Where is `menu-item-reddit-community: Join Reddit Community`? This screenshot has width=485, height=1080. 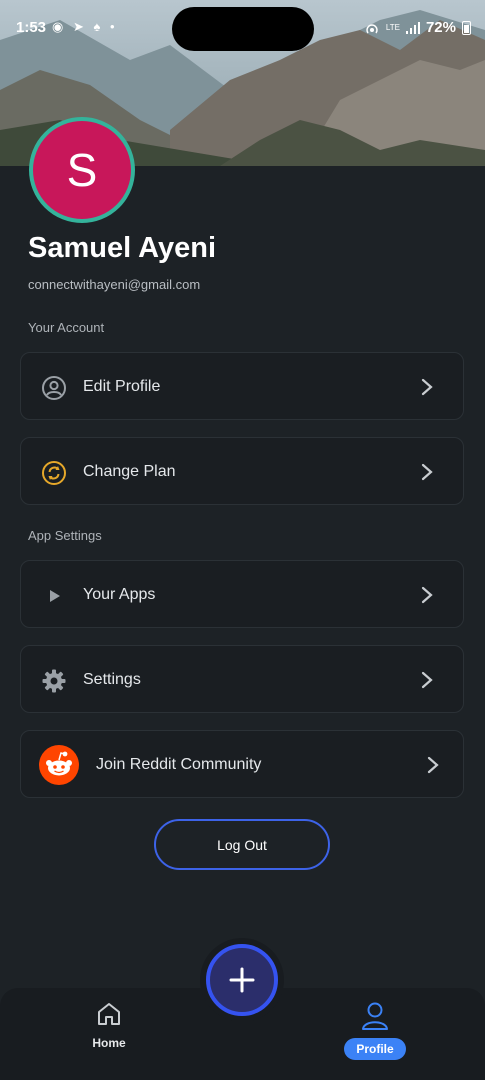 menu-item-reddit-community: Join Reddit Community is located at coordinates (242, 764).